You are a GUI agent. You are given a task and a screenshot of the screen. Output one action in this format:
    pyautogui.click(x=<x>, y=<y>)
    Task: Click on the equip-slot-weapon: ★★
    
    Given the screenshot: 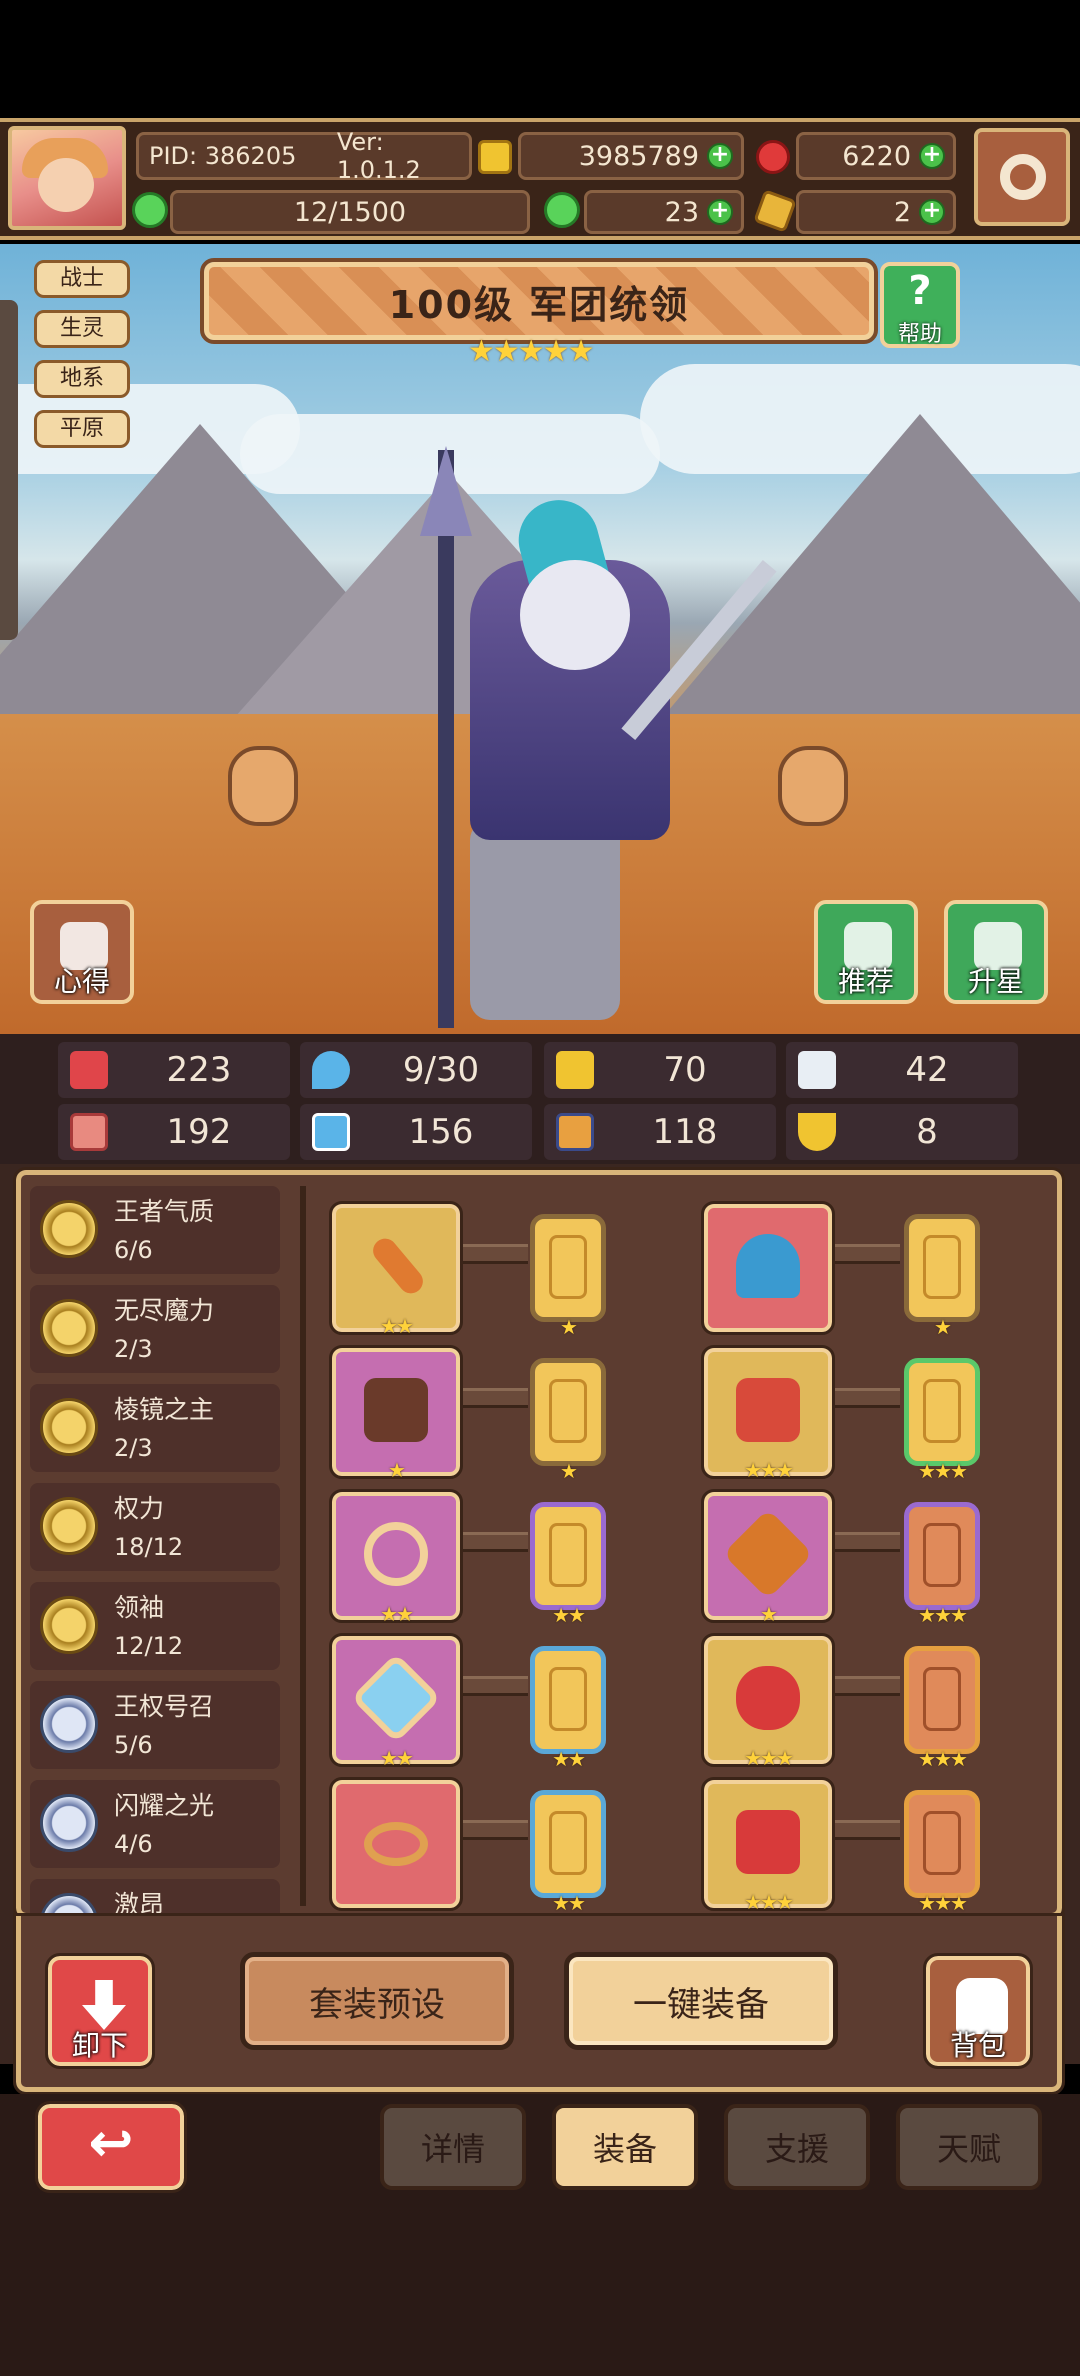 What is the action you would take?
    pyautogui.click(x=396, y=1269)
    